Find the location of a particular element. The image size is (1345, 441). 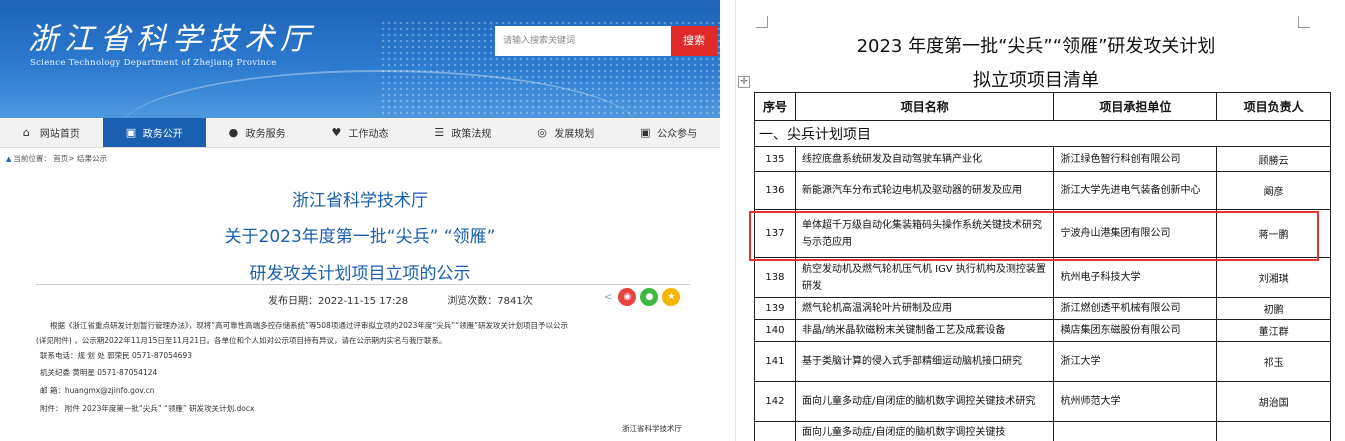

nav-item-public-participation: ▣ 公众参与 is located at coordinates (668, 132).